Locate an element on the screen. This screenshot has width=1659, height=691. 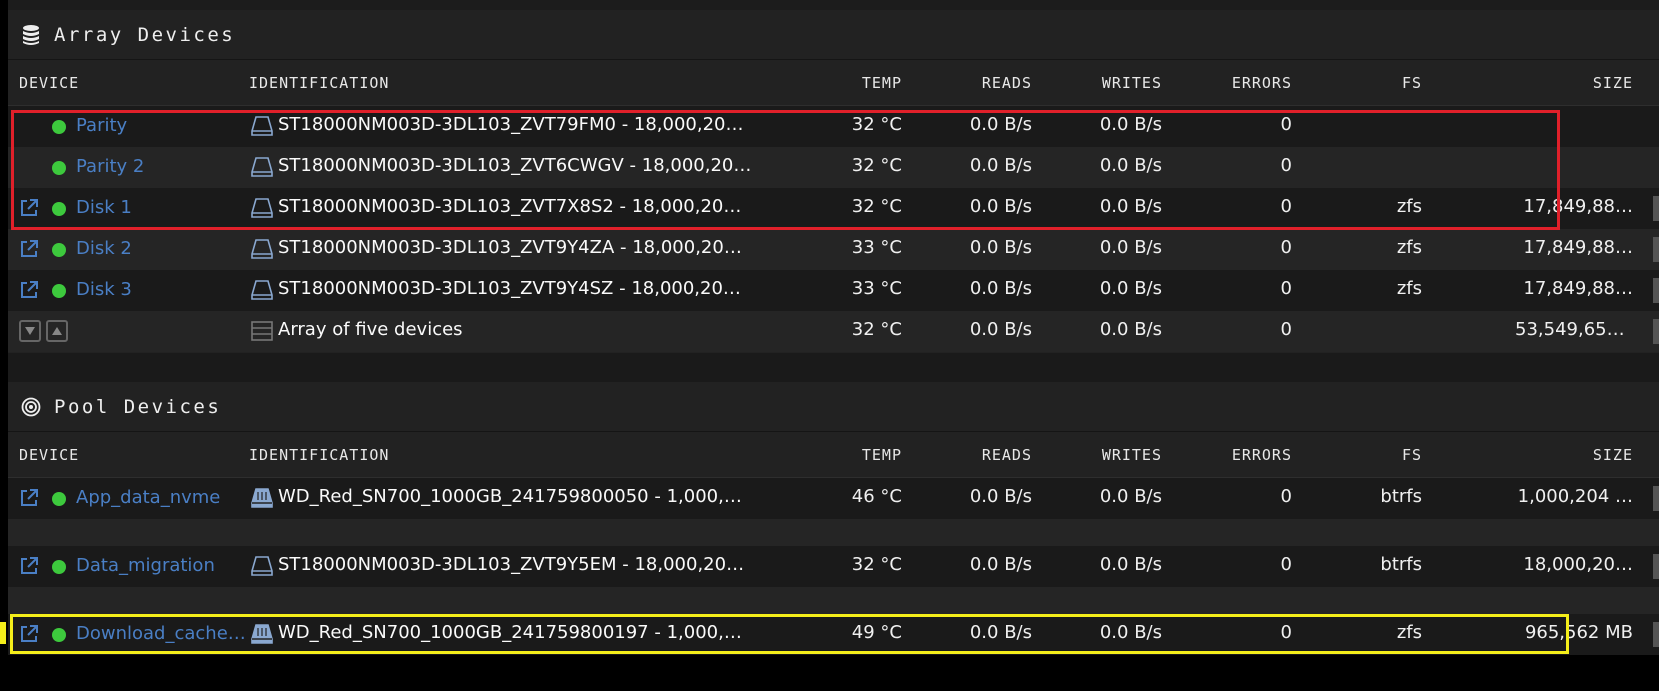
device-link: Parity 2 is located at coordinates (110, 166).